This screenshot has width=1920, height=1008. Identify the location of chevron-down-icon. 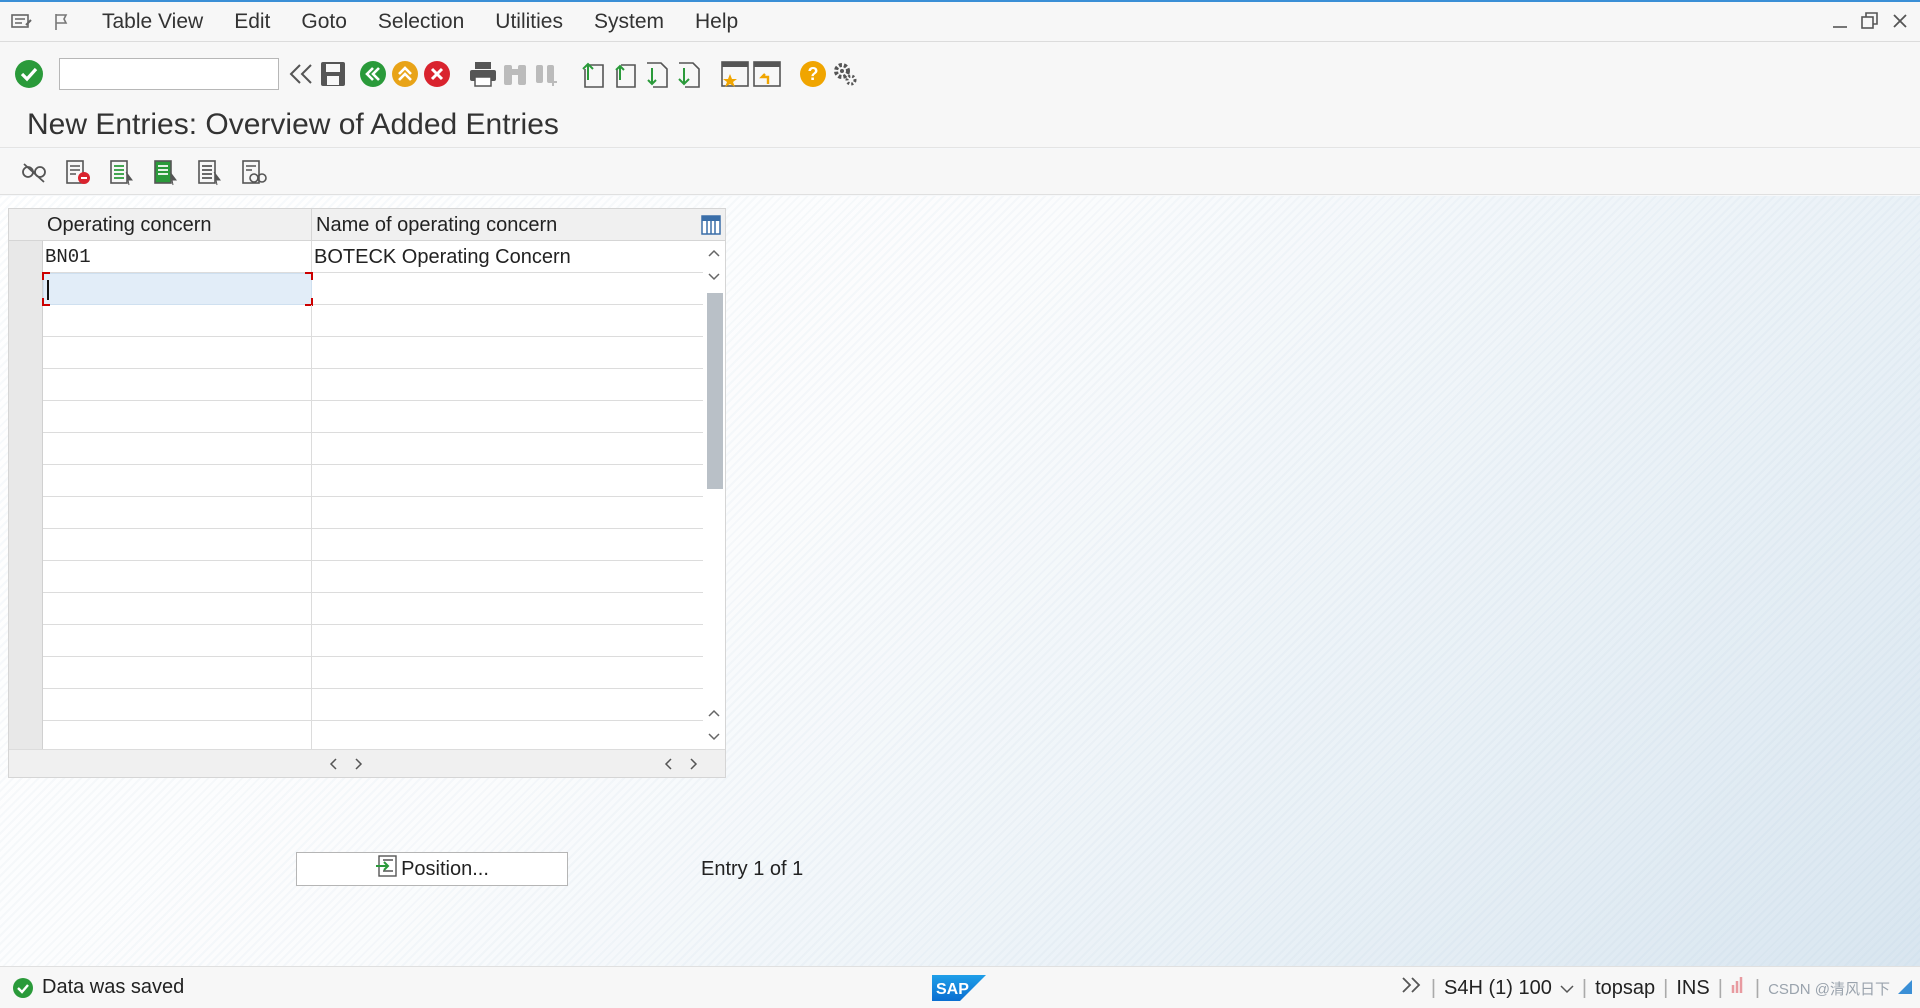
(1567, 988).